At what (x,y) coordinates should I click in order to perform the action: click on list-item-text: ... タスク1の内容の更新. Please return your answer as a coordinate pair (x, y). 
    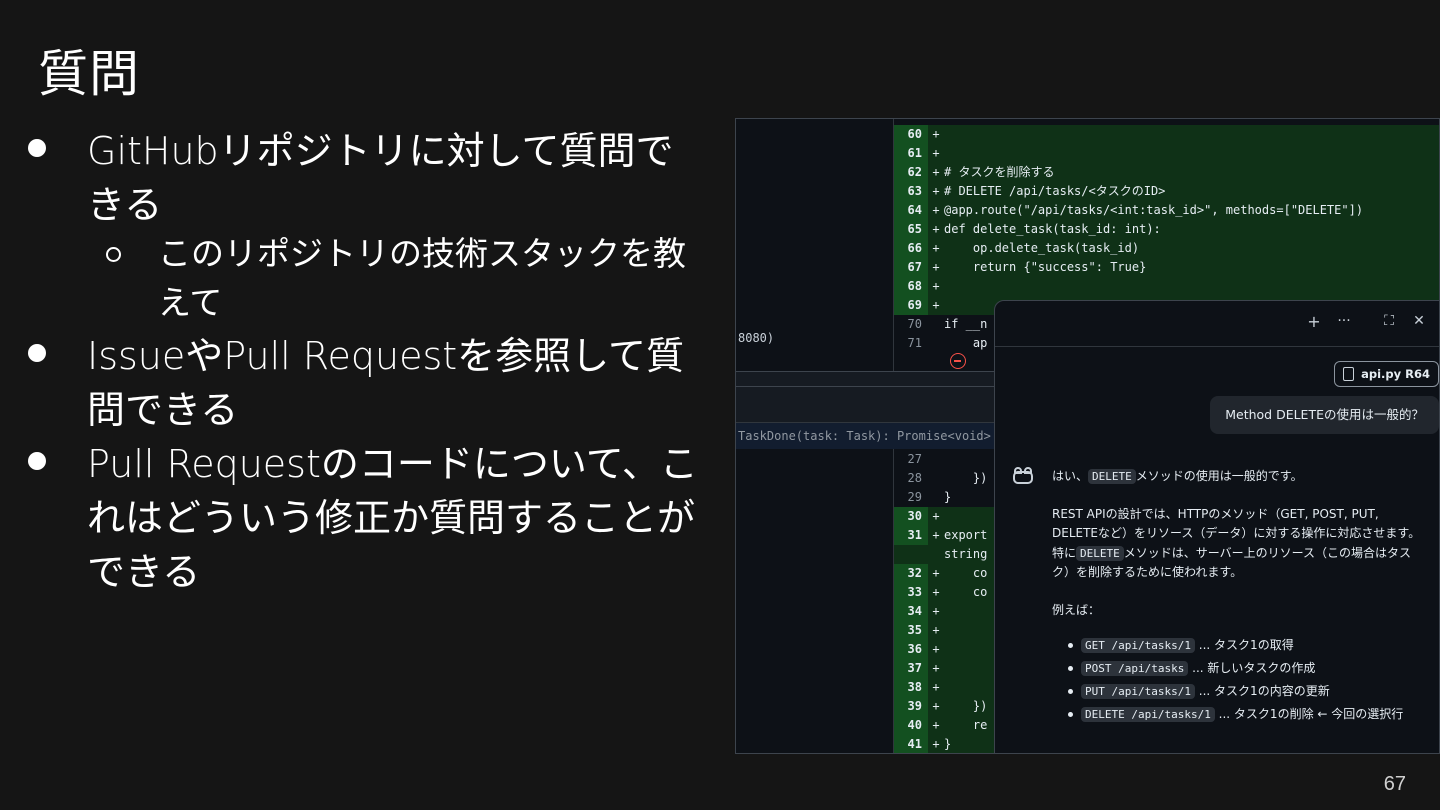
    Looking at the image, I should click on (1264, 691).